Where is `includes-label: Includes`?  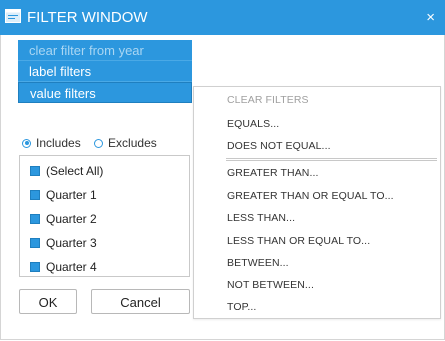
includes-label: Includes is located at coordinates (58, 143).